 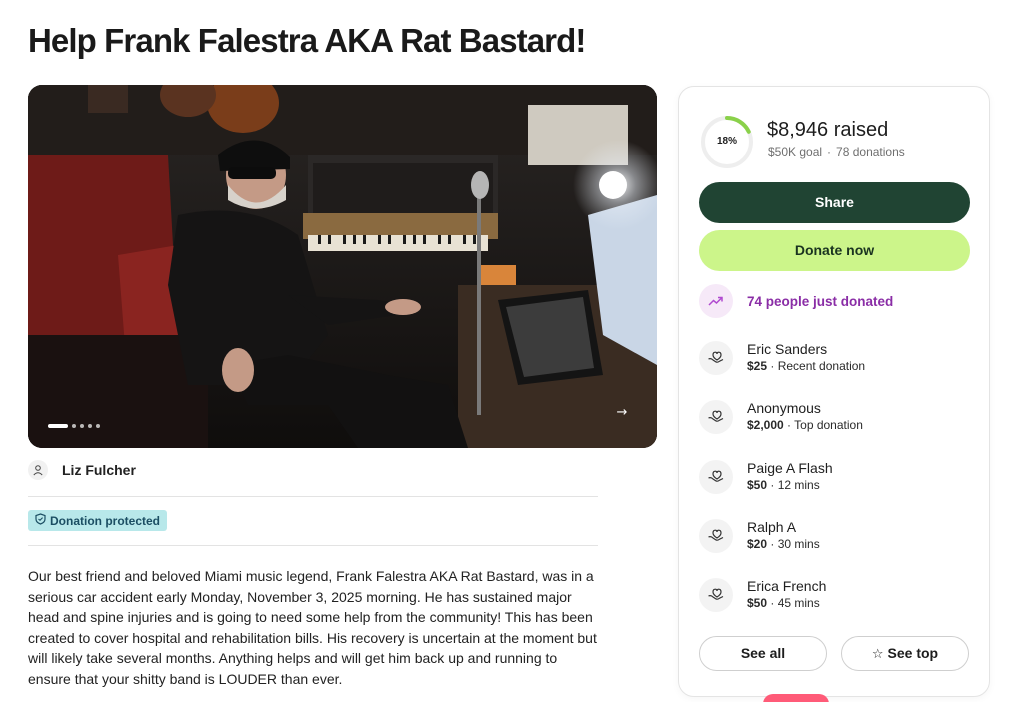 What do you see at coordinates (793, 603) in the screenshot?
I see `donation-detail: · 45 mins` at bounding box center [793, 603].